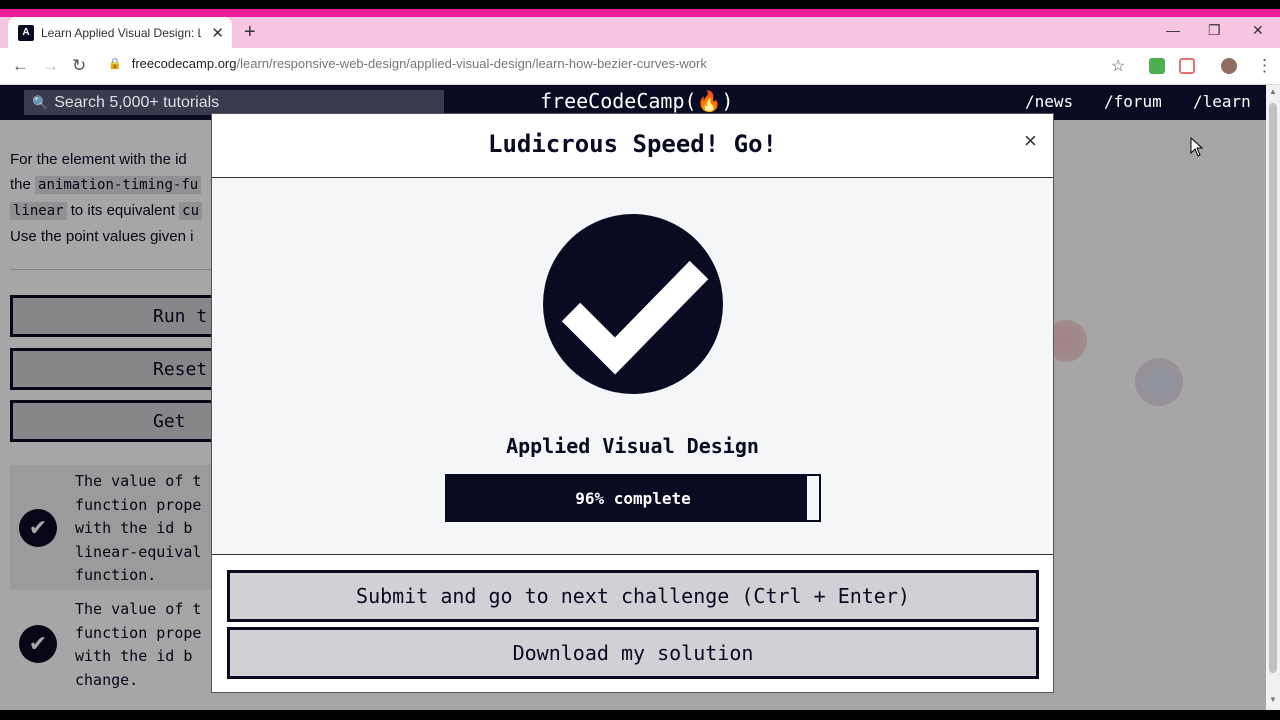  Describe the element at coordinates (1222, 101) in the screenshot. I see `nav-link-learn: /learn` at that location.